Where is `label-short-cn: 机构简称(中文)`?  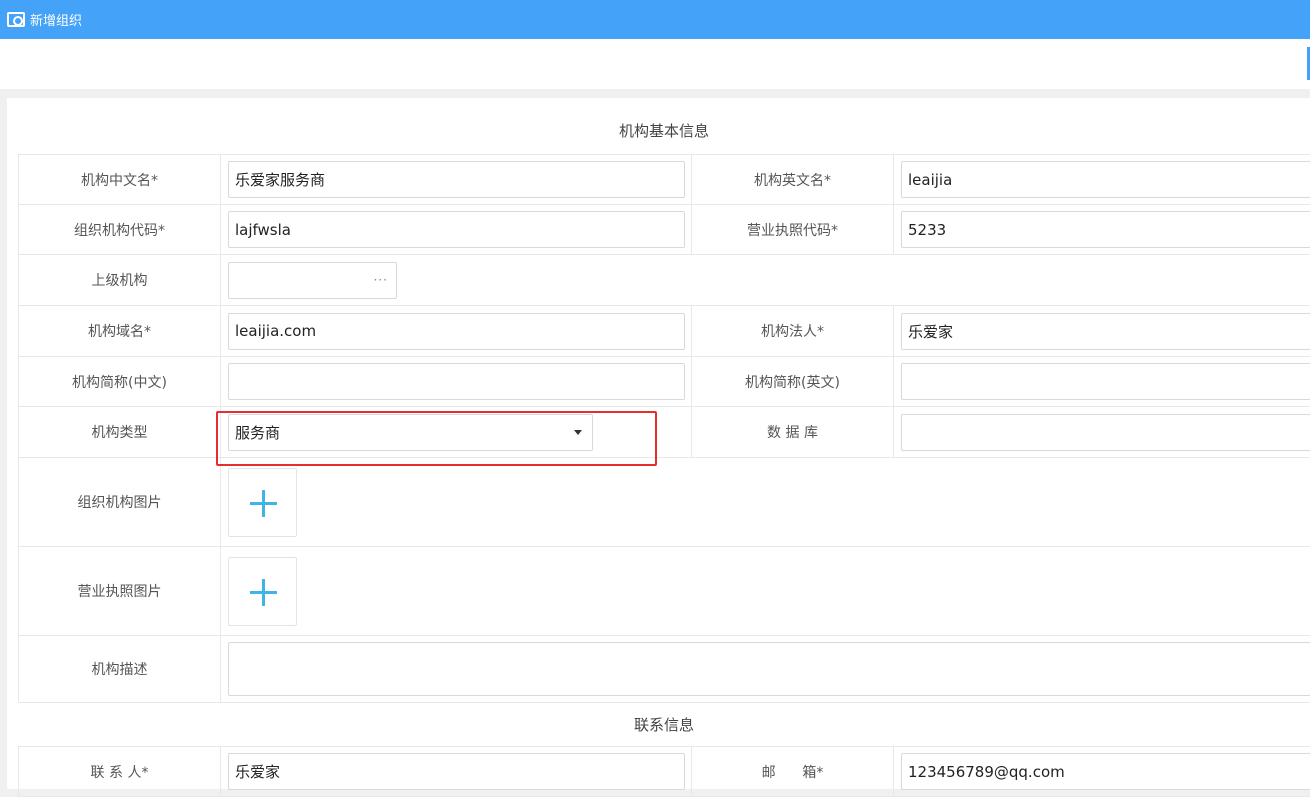
label-short-cn: 机构简称(中文) is located at coordinates (119, 381).